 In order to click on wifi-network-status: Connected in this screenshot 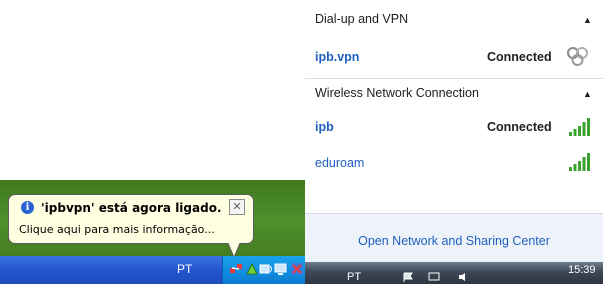, I will do `click(519, 127)`.